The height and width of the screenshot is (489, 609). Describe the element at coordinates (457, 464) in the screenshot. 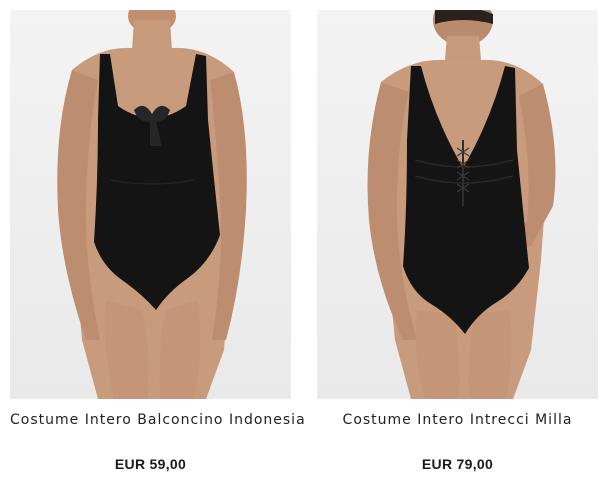

I see `product-price: EUR 79,00` at that location.